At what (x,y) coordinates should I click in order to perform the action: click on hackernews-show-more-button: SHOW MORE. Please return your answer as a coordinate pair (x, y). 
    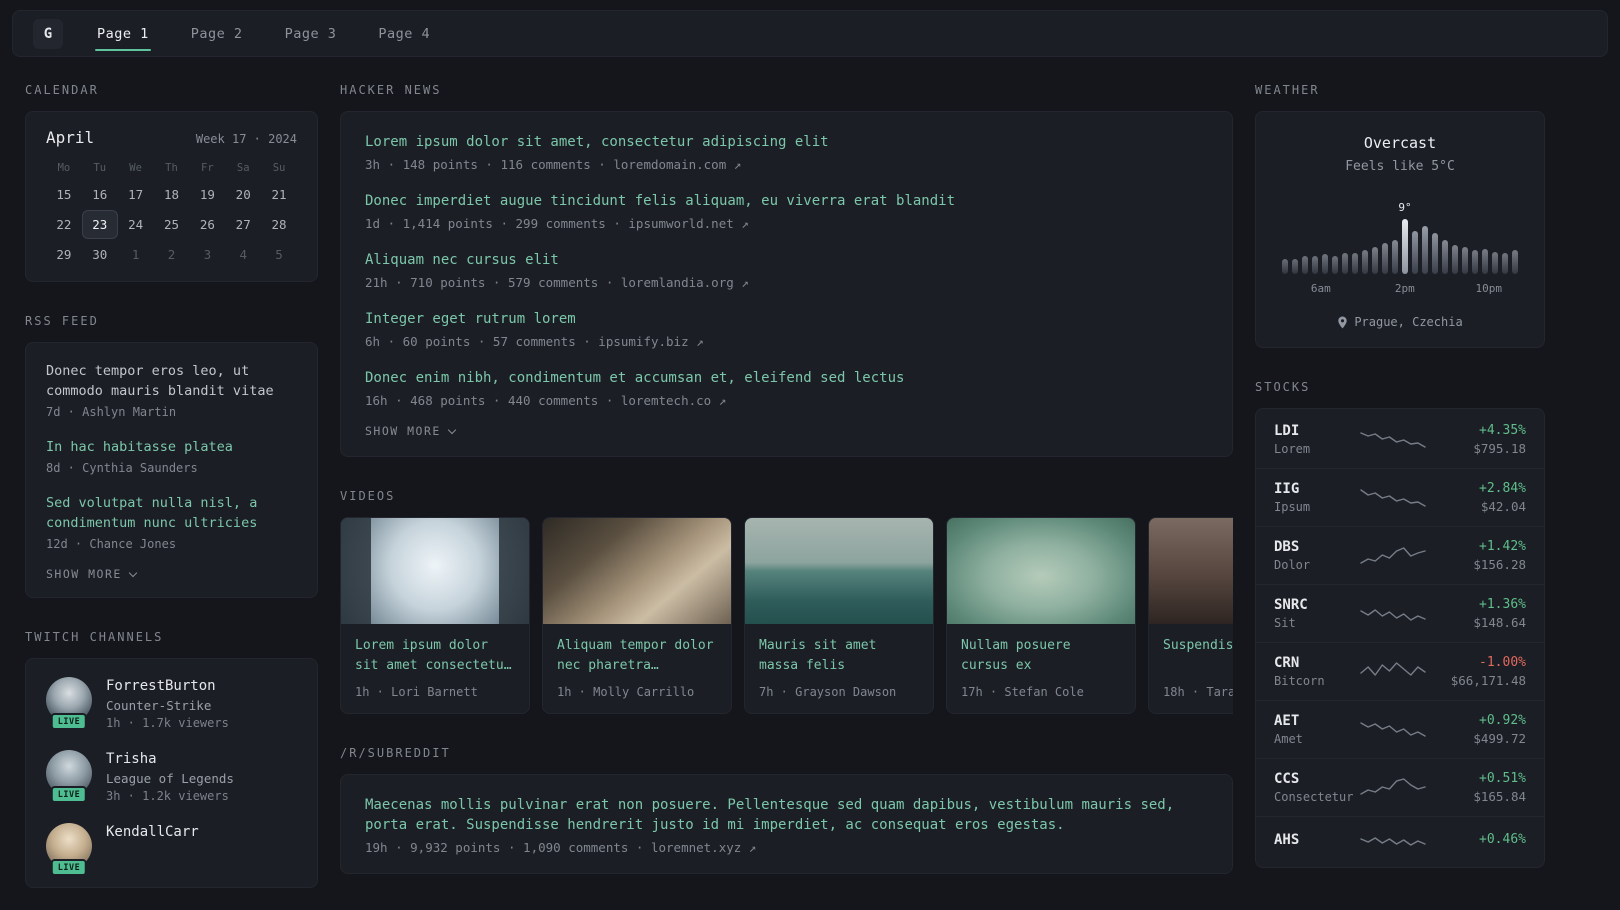
    Looking at the image, I should click on (411, 431).